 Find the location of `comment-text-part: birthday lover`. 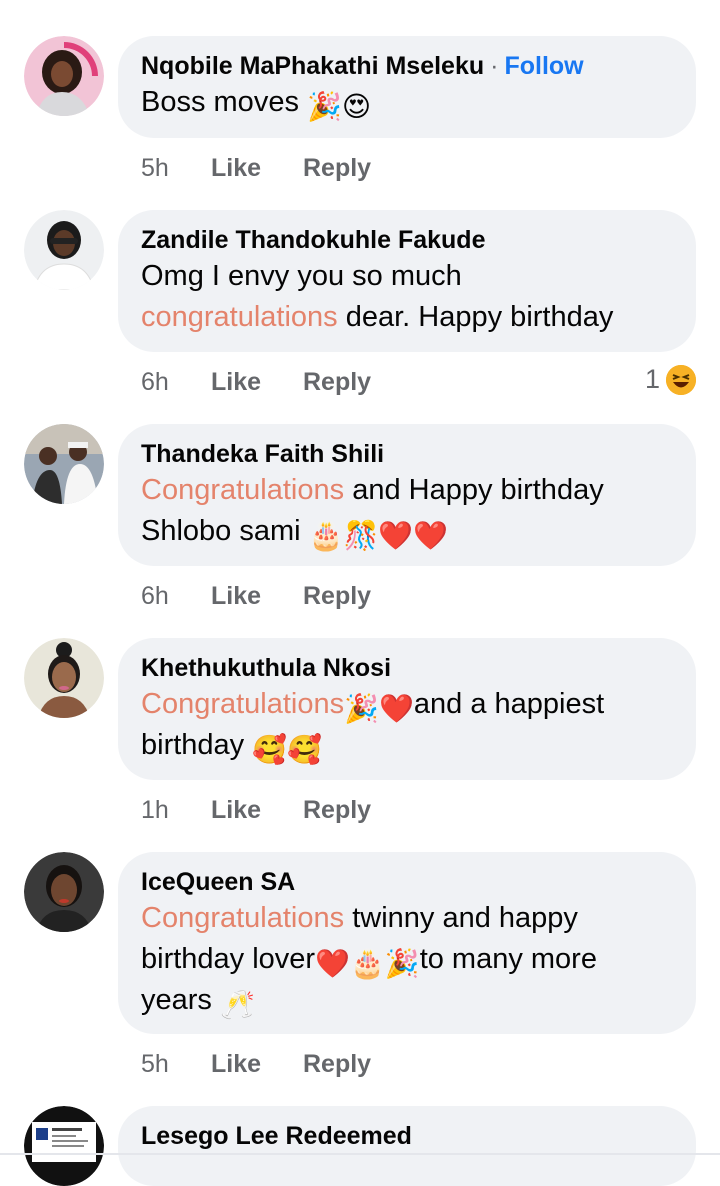

comment-text-part: birthday lover is located at coordinates (228, 959).